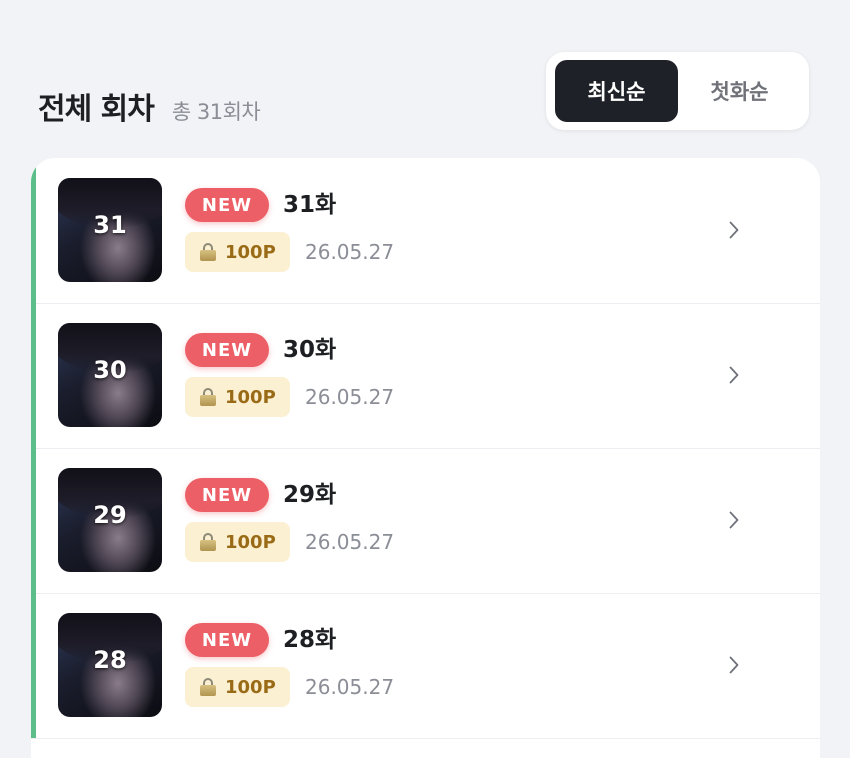  I want to click on episode-title: 30화, so click(310, 350).